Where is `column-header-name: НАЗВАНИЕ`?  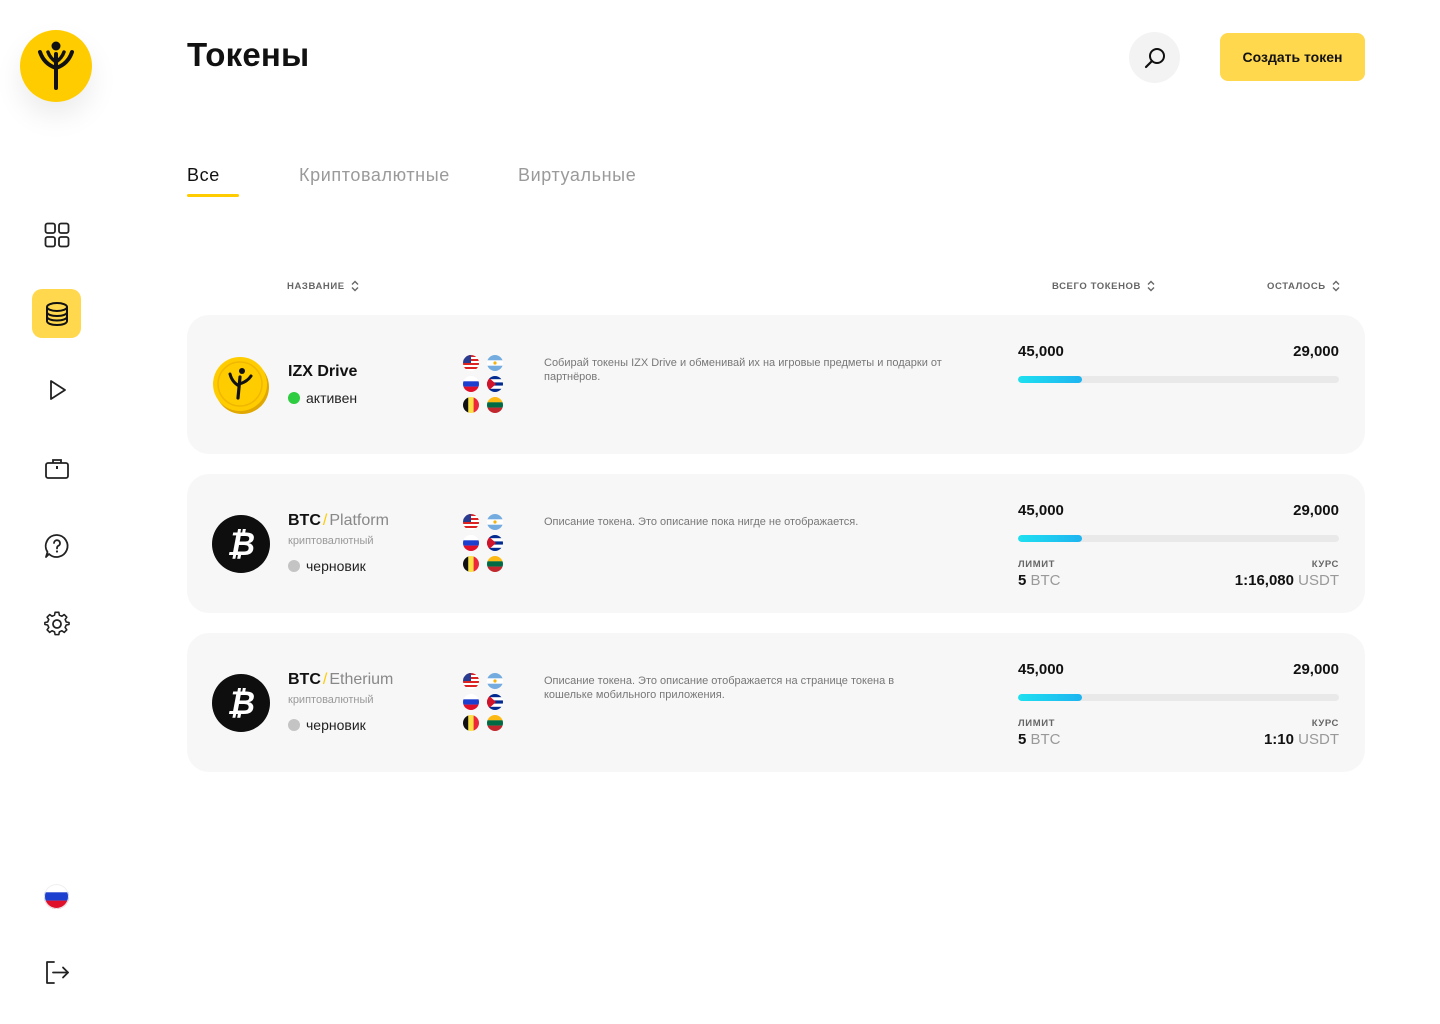 column-header-name: НАЗВАНИЕ is located at coordinates (323, 286).